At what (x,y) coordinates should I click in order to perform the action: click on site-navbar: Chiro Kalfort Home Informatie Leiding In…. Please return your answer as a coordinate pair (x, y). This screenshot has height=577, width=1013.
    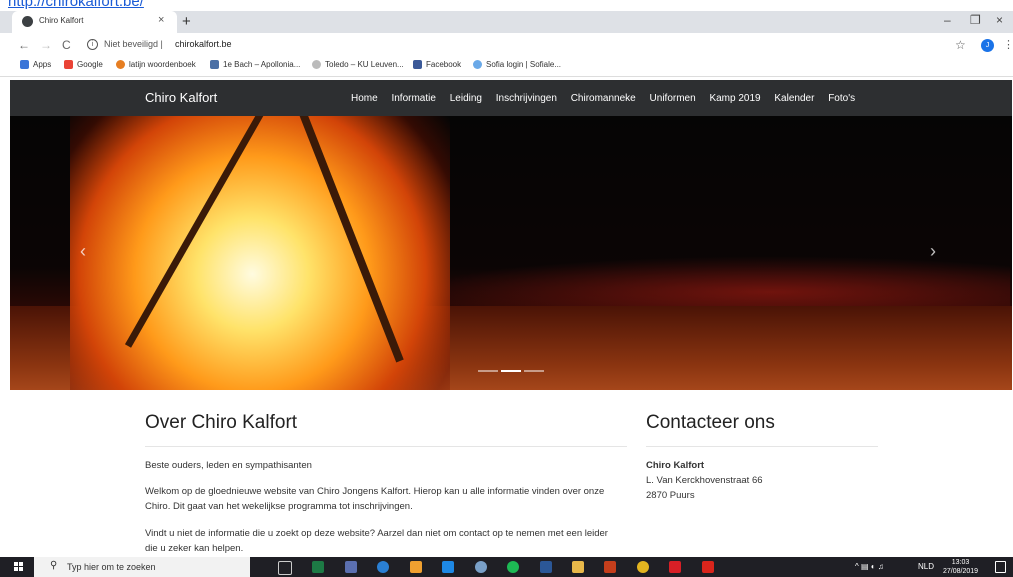
    Looking at the image, I should click on (511, 98).